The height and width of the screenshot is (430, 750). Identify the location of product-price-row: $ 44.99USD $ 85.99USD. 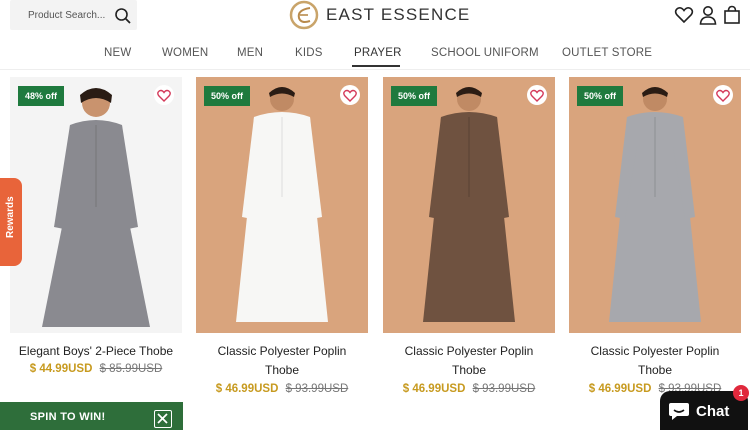
(96, 369).